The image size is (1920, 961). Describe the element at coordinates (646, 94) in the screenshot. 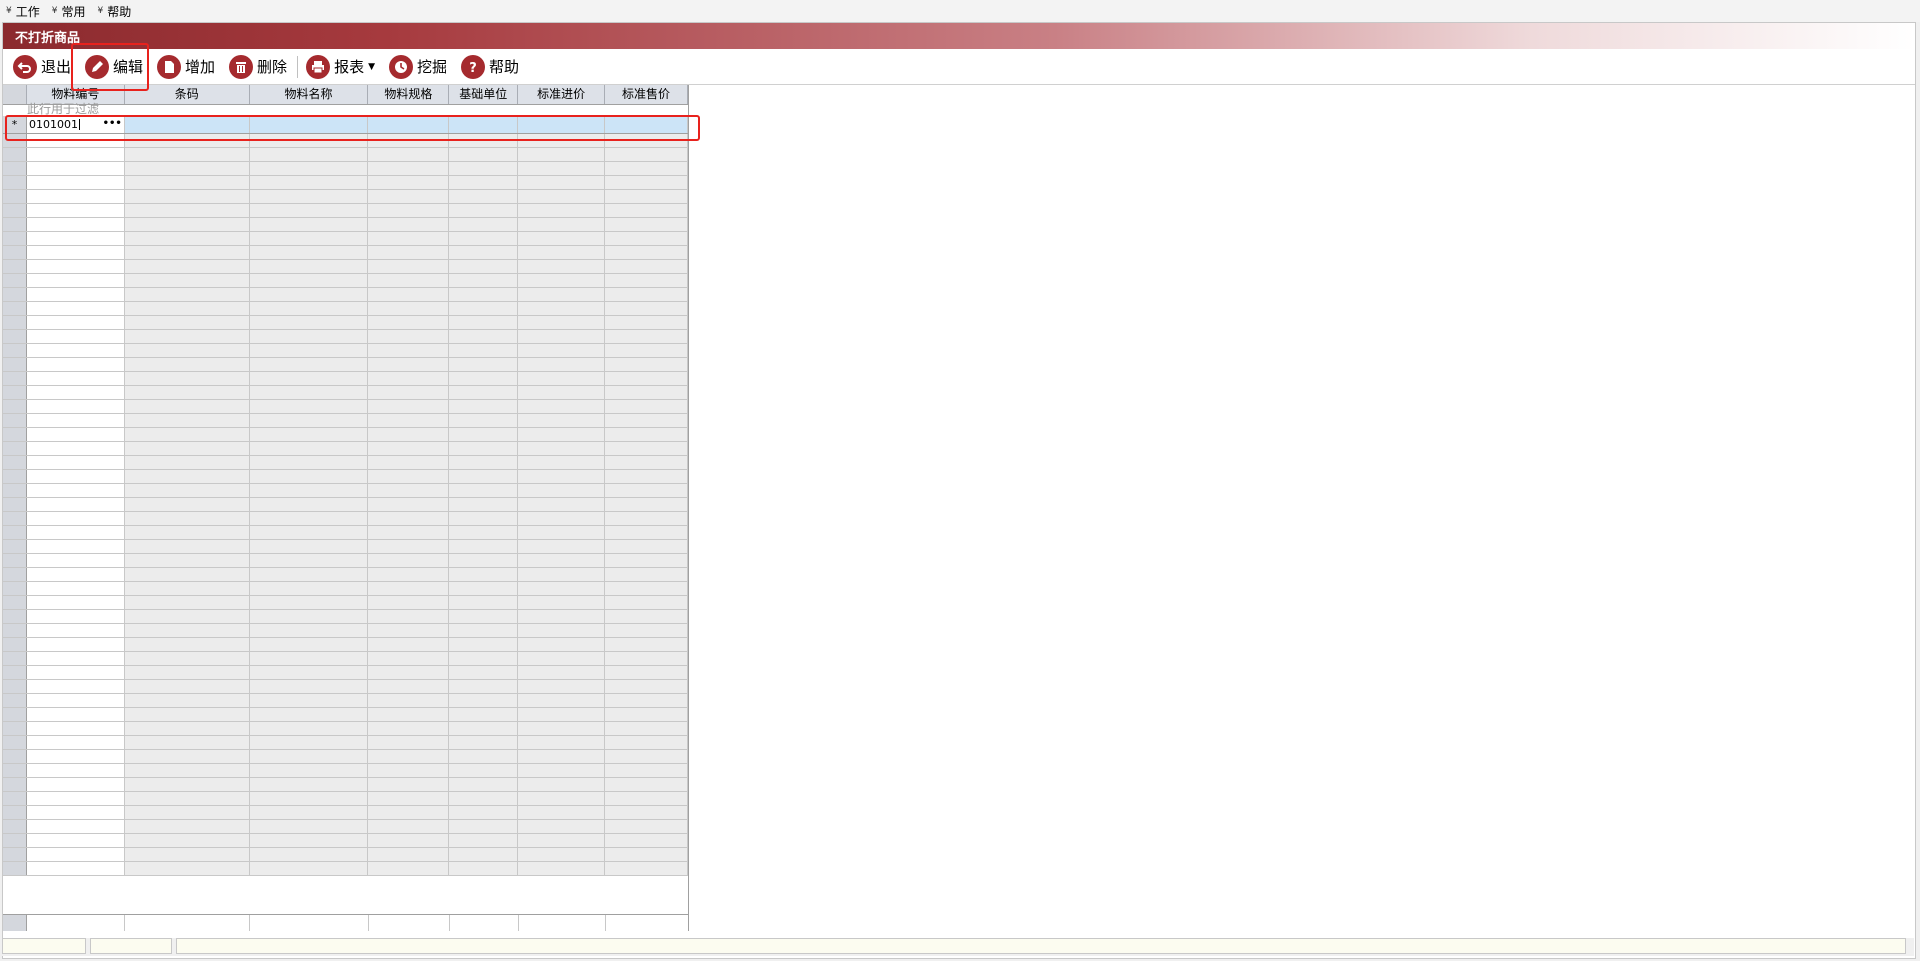

I see `column-header: 标准售价` at that location.